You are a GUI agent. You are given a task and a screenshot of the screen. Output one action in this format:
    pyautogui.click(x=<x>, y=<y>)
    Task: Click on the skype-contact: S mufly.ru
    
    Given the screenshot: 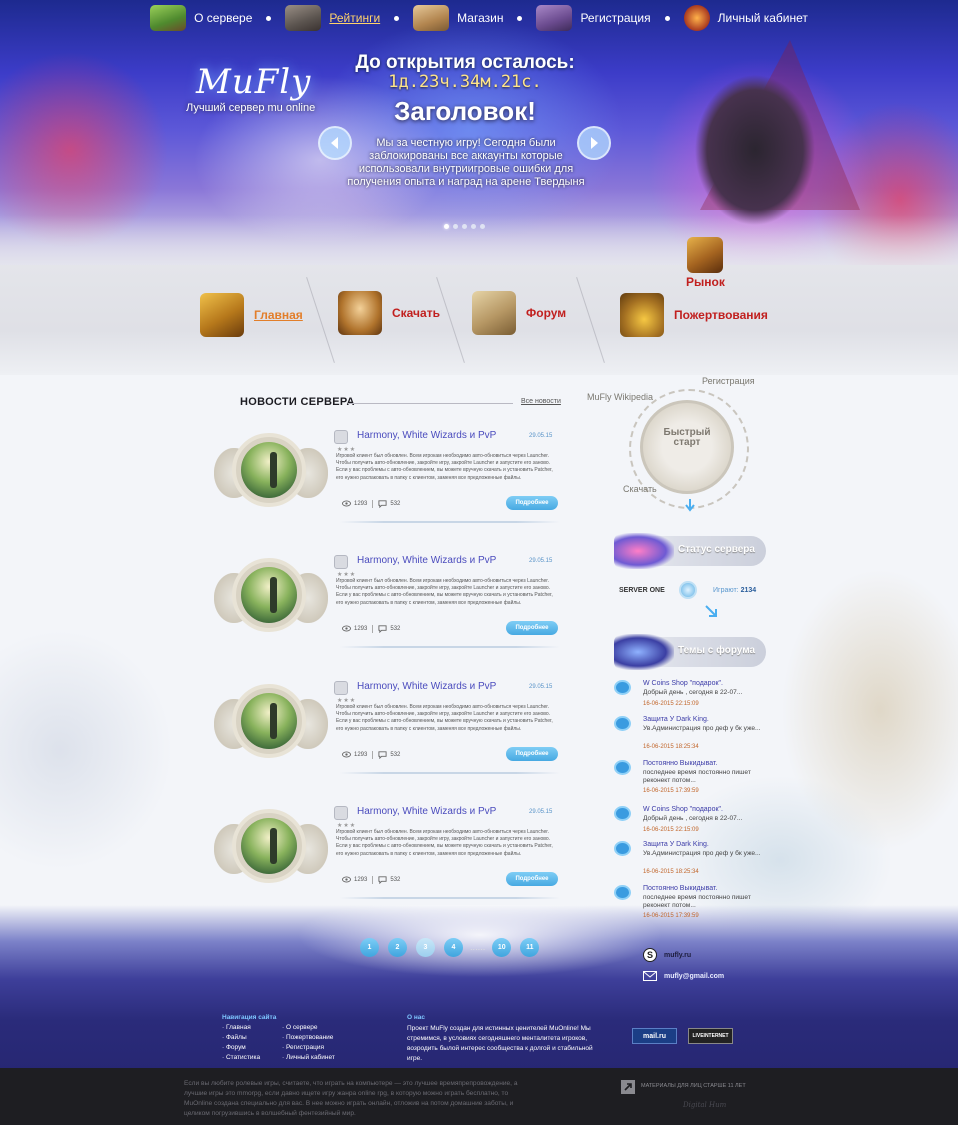 What is the action you would take?
    pyautogui.click(x=667, y=955)
    